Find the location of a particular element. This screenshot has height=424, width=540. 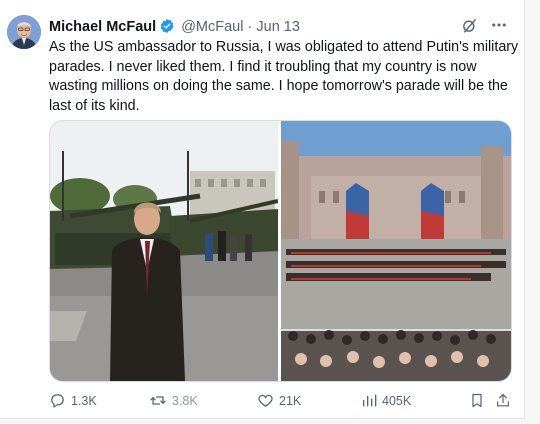

like-icon is located at coordinates (265, 400).